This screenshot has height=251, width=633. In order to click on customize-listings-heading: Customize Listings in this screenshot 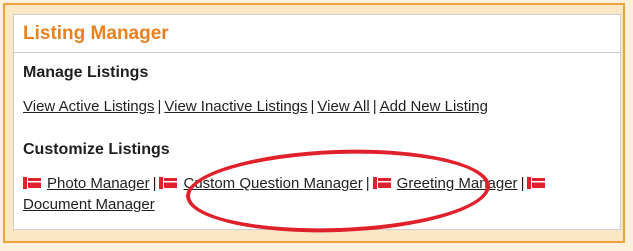, I will do `click(96, 149)`.